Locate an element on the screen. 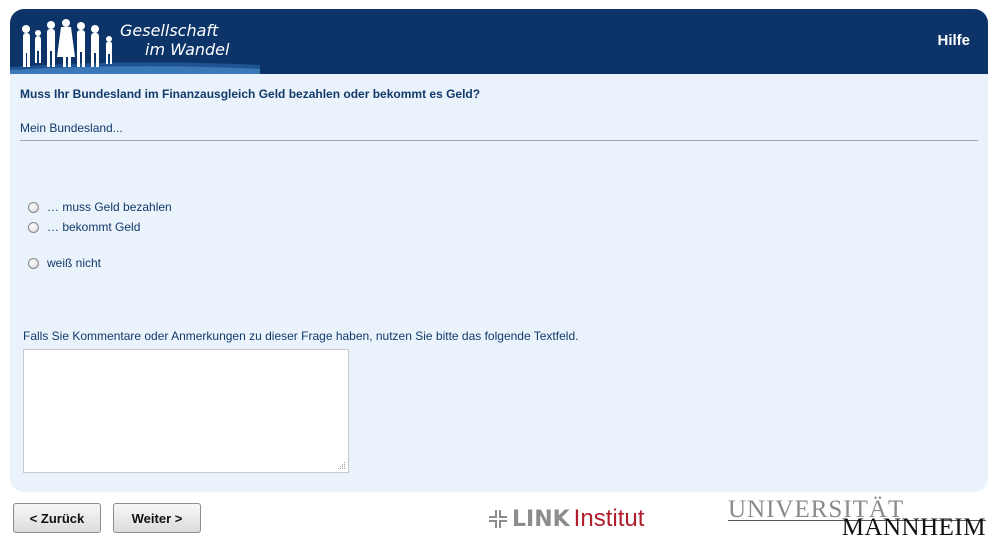 The height and width of the screenshot is (542, 989). divider is located at coordinates (499, 140).